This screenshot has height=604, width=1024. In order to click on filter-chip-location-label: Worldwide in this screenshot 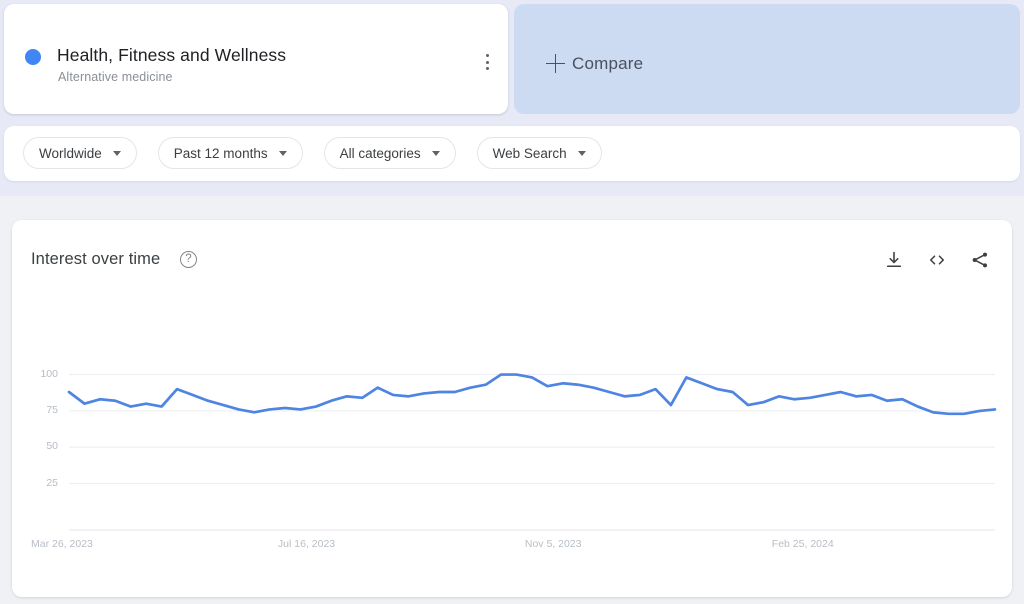, I will do `click(70, 153)`.